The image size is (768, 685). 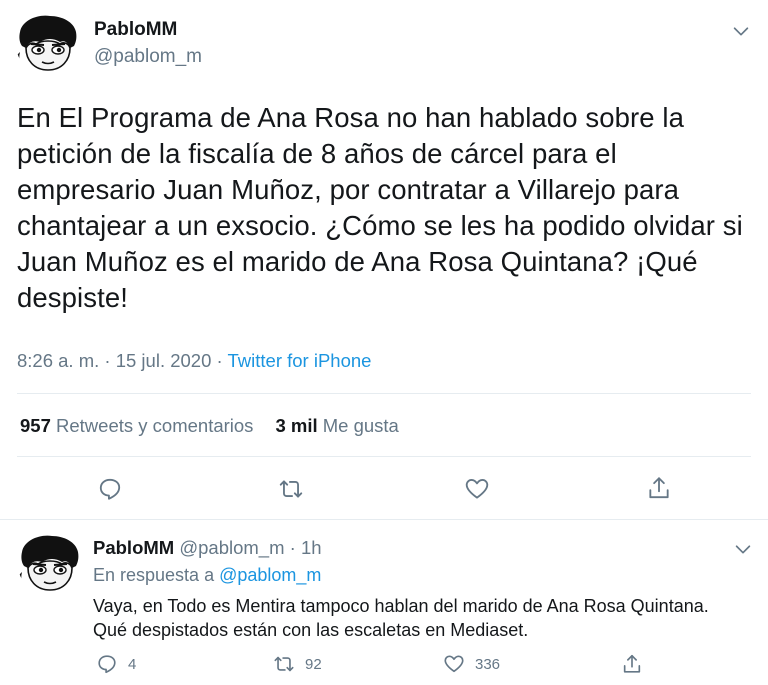 What do you see at coordinates (35, 425) in the screenshot?
I see `retweets-count: 957` at bounding box center [35, 425].